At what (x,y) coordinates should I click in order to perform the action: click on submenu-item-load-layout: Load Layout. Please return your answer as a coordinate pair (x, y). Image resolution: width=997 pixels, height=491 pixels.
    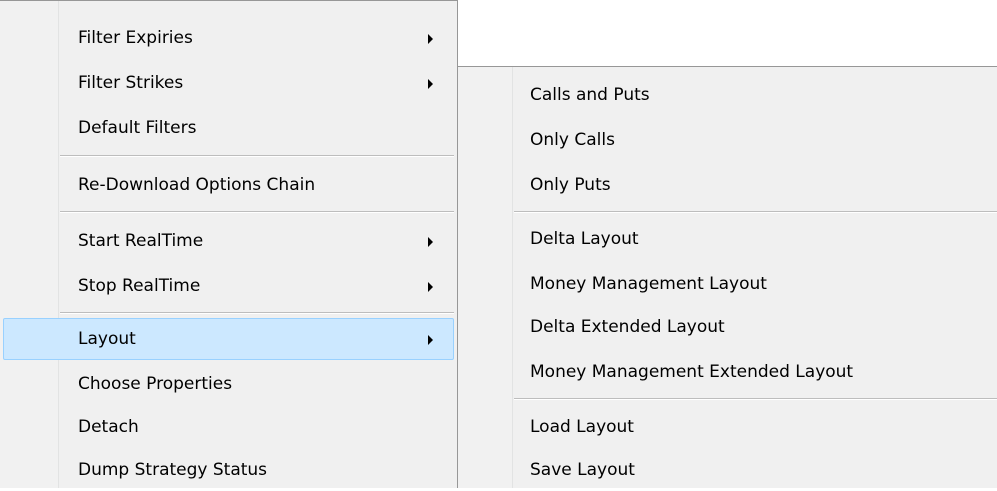
    Looking at the image, I should click on (727, 427).